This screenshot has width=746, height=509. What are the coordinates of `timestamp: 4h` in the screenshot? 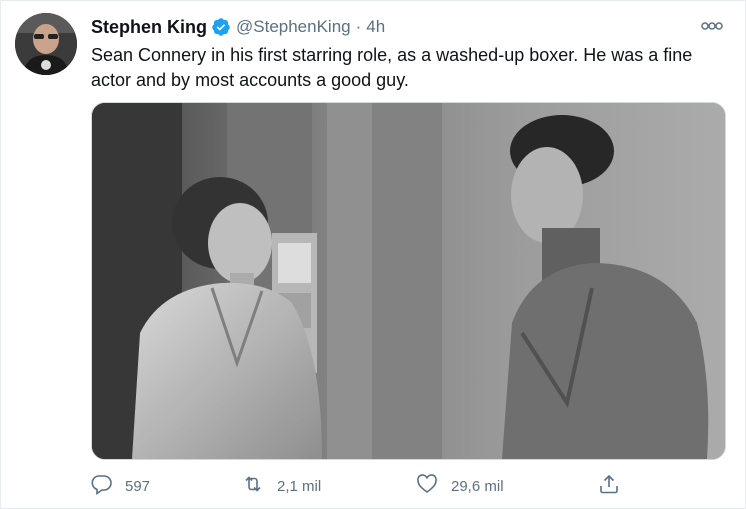 It's located at (375, 27).